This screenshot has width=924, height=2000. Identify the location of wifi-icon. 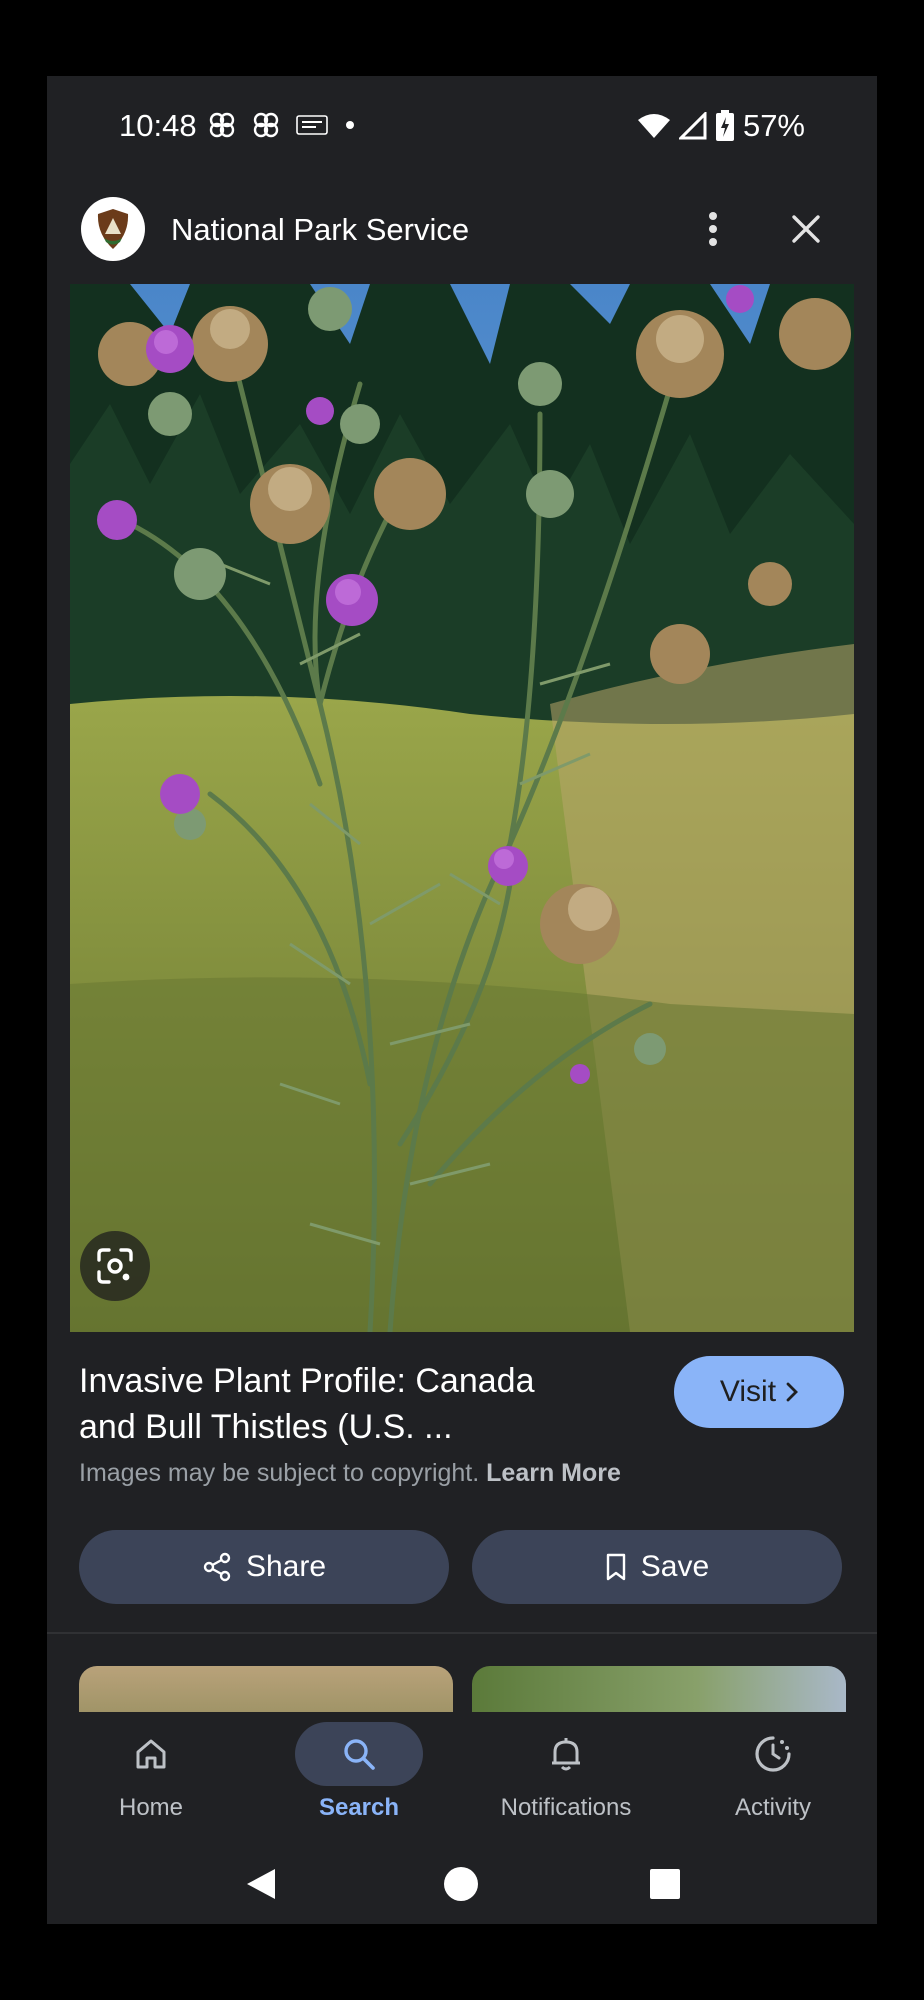
(653, 126).